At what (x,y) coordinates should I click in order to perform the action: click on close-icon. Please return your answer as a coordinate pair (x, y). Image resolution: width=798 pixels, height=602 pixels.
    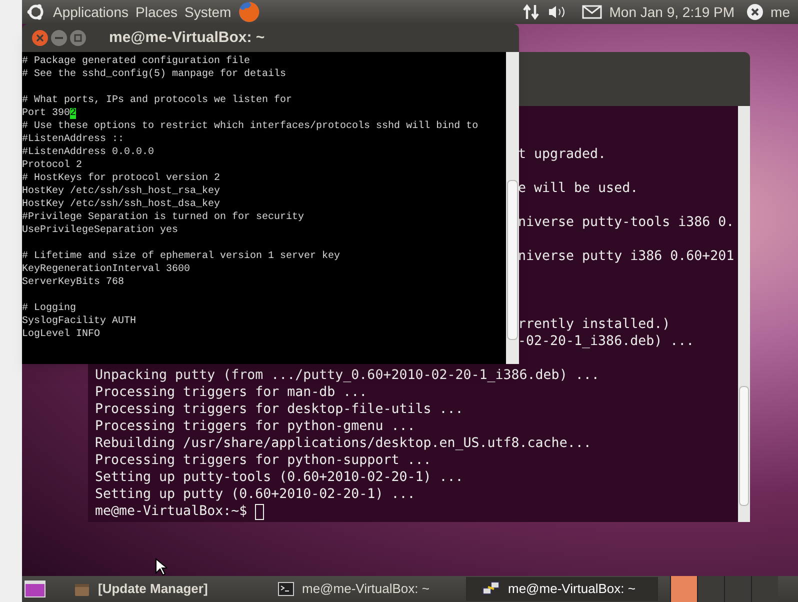
    Looking at the image, I should click on (40, 38).